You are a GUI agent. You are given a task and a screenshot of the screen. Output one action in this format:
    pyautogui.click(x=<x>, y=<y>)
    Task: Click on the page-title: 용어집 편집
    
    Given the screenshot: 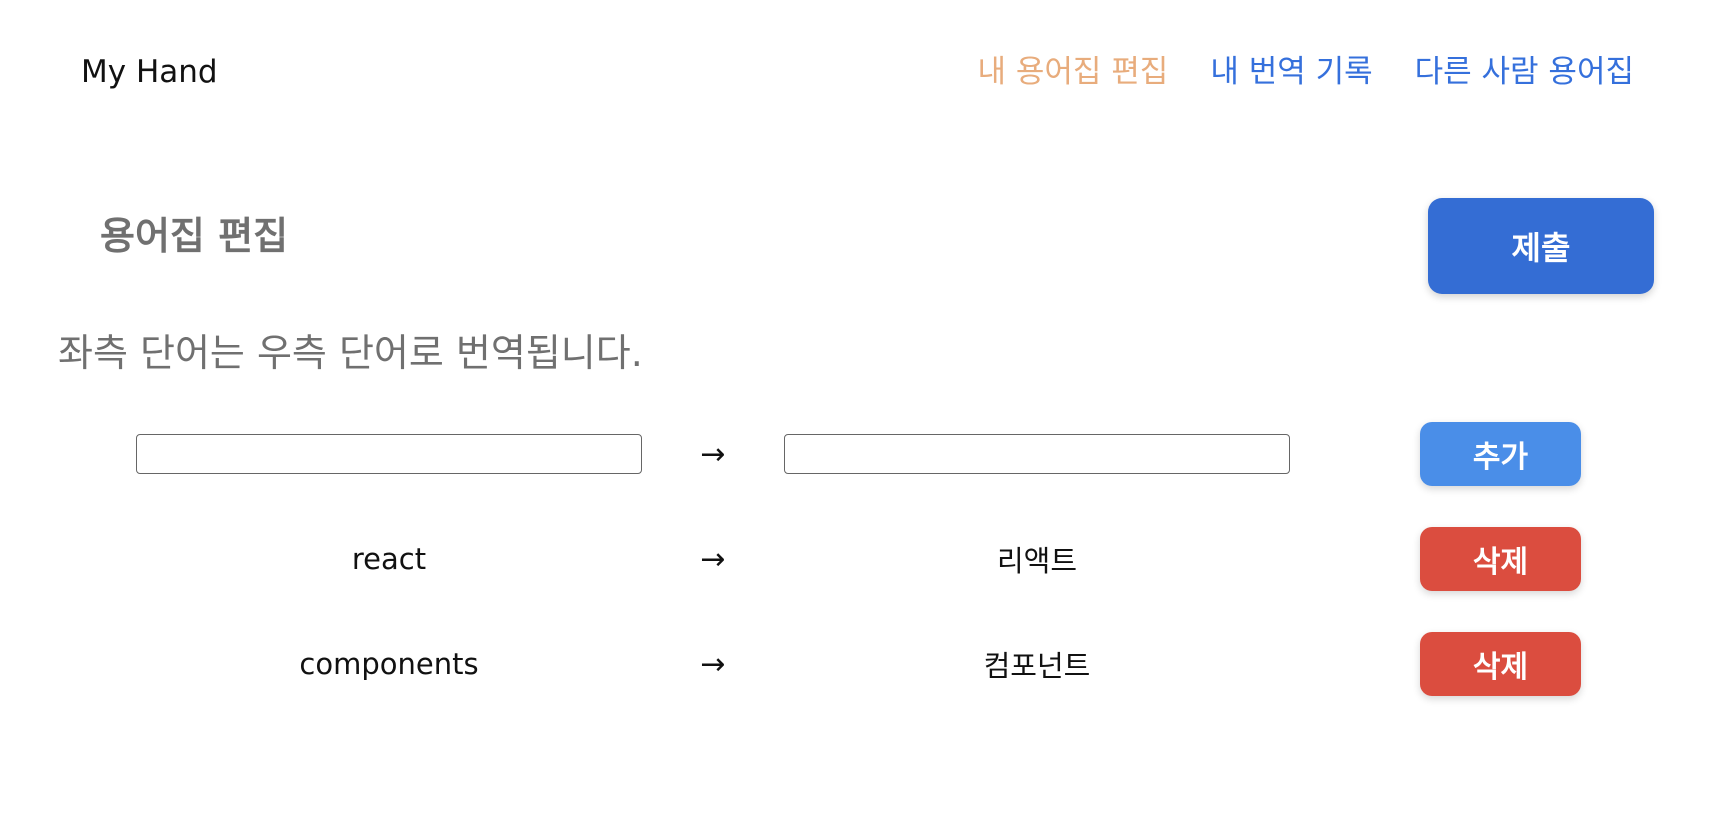 What is the action you would take?
    pyautogui.click(x=194, y=236)
    